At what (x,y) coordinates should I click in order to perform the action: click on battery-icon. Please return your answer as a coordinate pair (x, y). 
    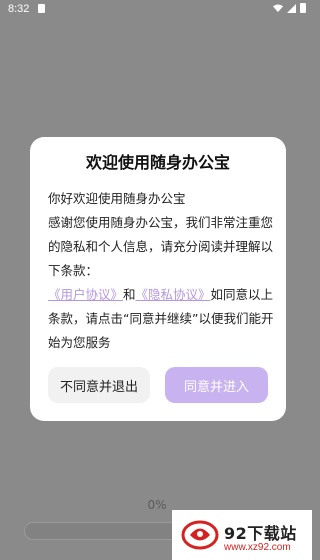
    Looking at the image, I should click on (303, 8).